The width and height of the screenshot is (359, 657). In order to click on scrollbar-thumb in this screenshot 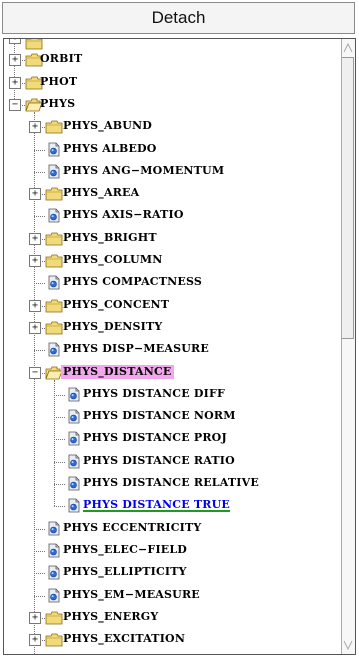, I will do `click(348, 198)`.